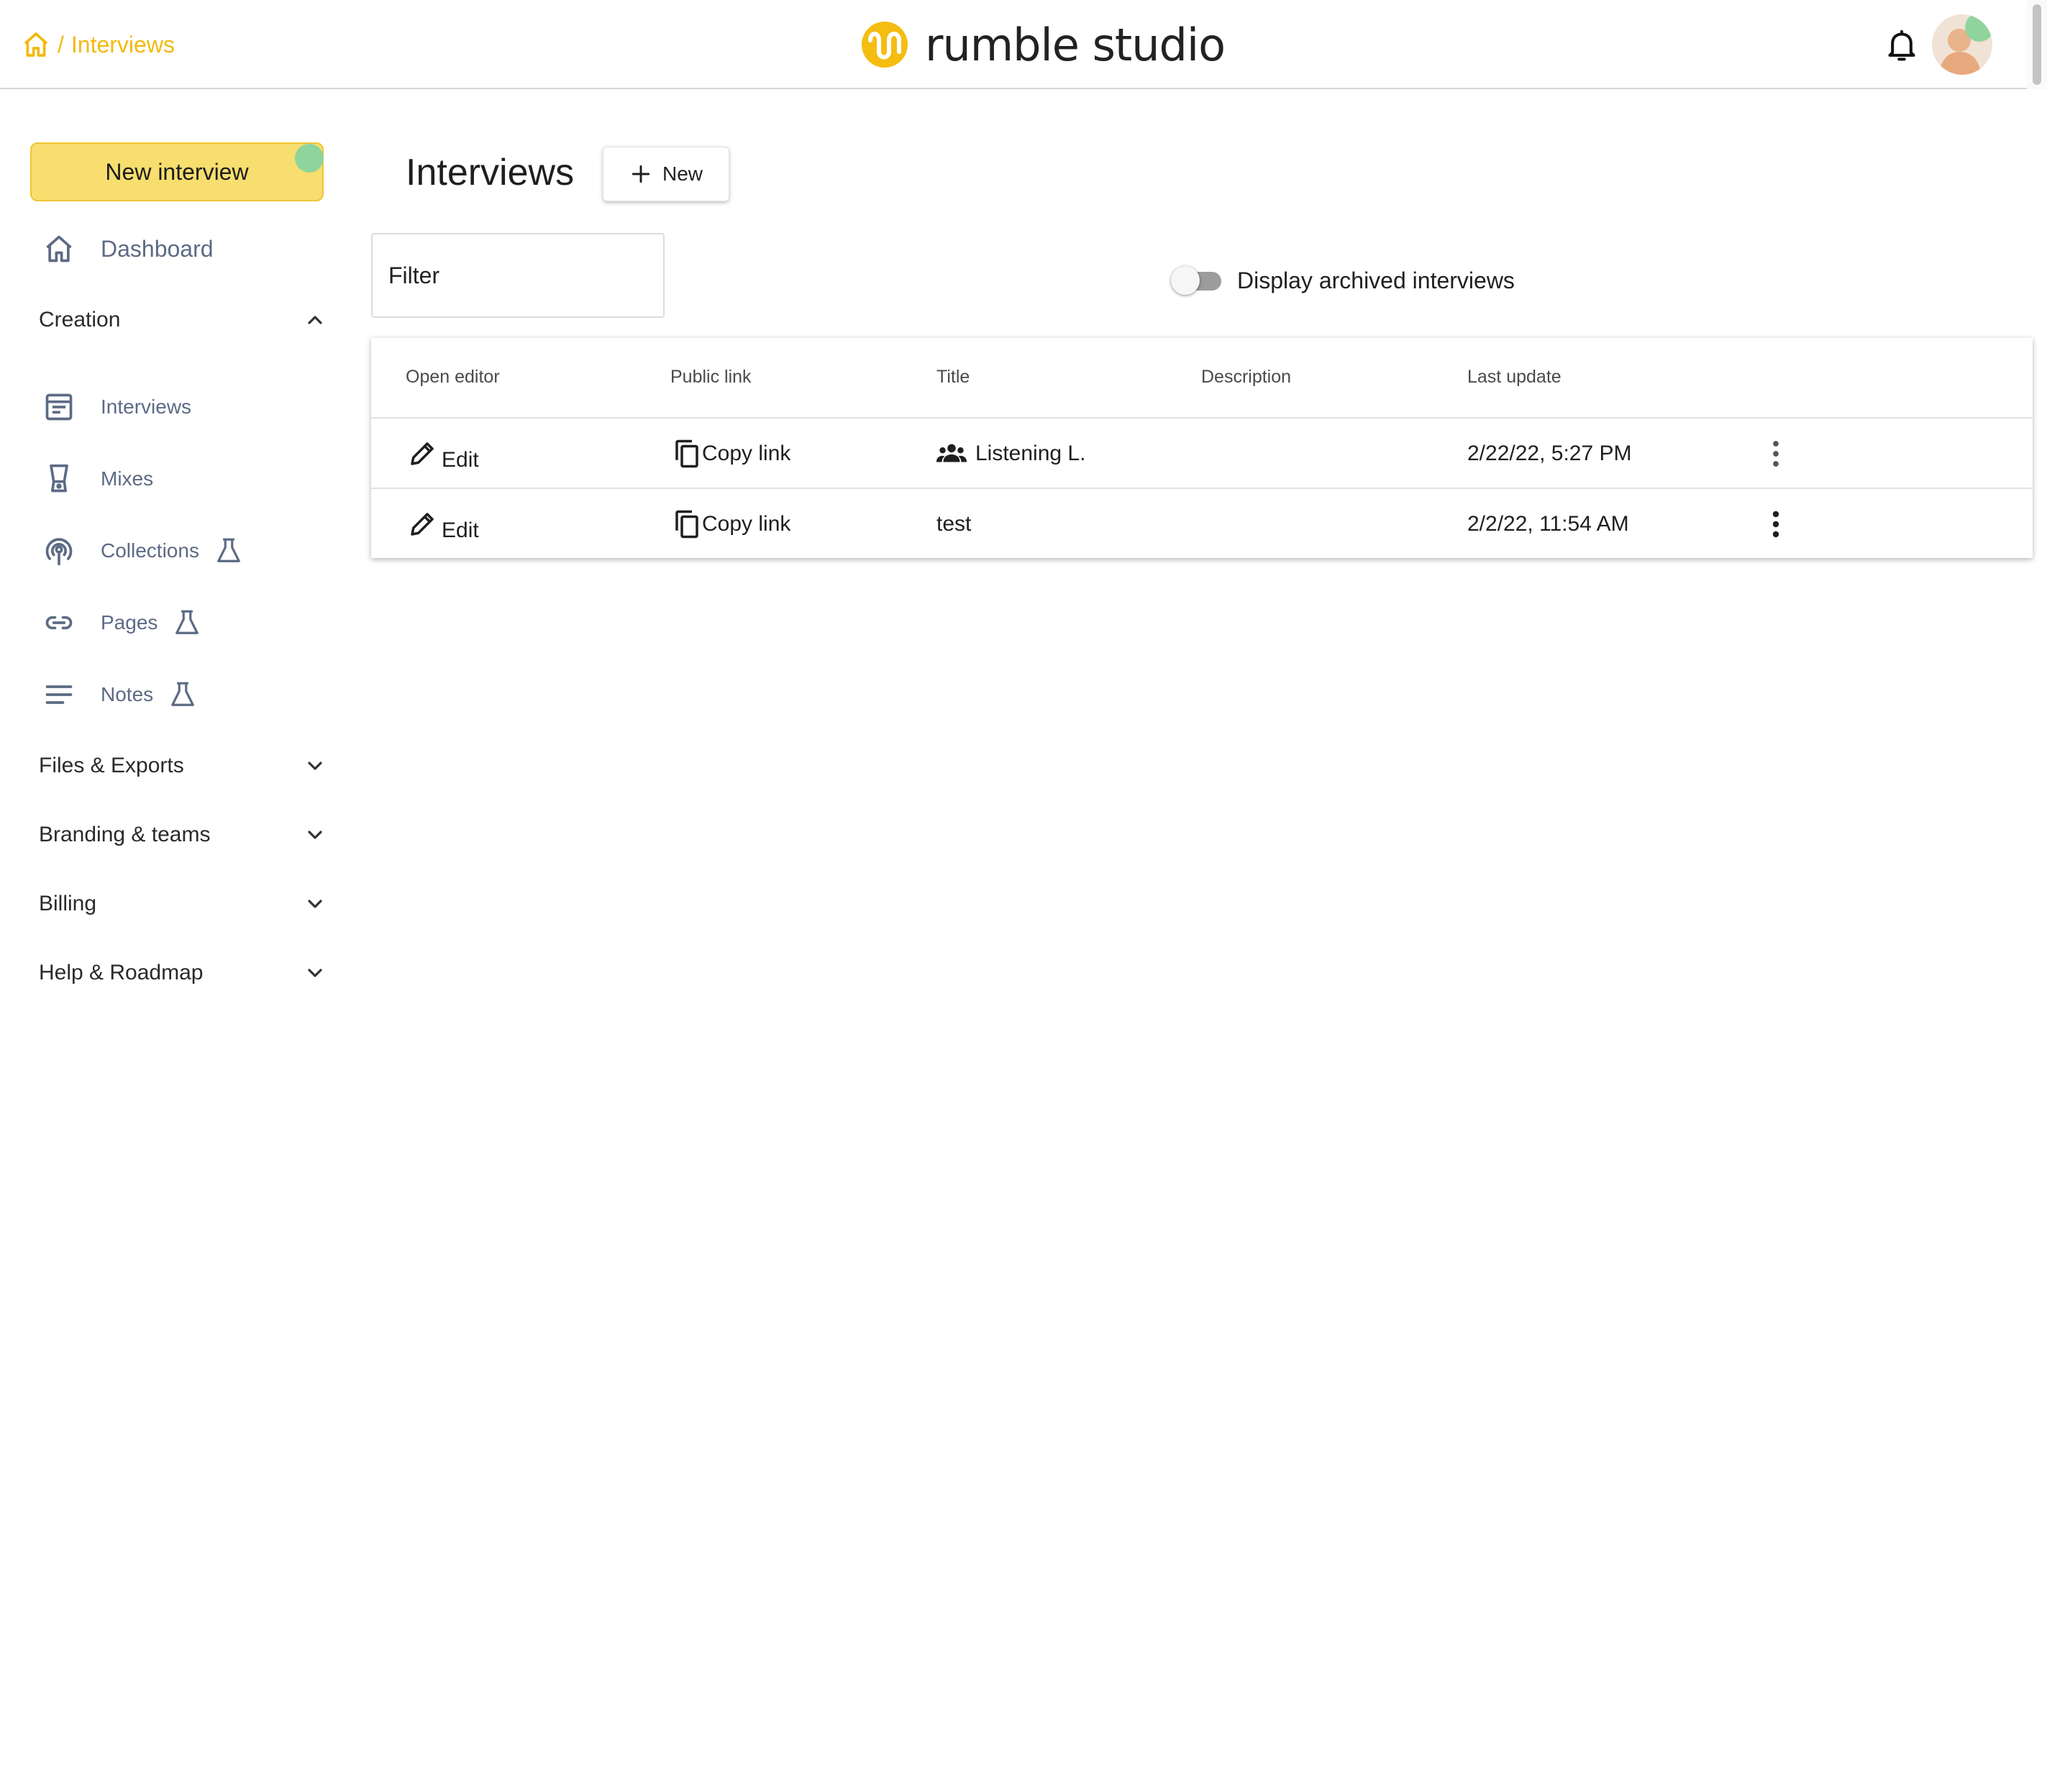 Image resolution: width=2047 pixels, height=1792 pixels. I want to click on section-help-roadmap: Help & Roadmap, so click(183, 973).